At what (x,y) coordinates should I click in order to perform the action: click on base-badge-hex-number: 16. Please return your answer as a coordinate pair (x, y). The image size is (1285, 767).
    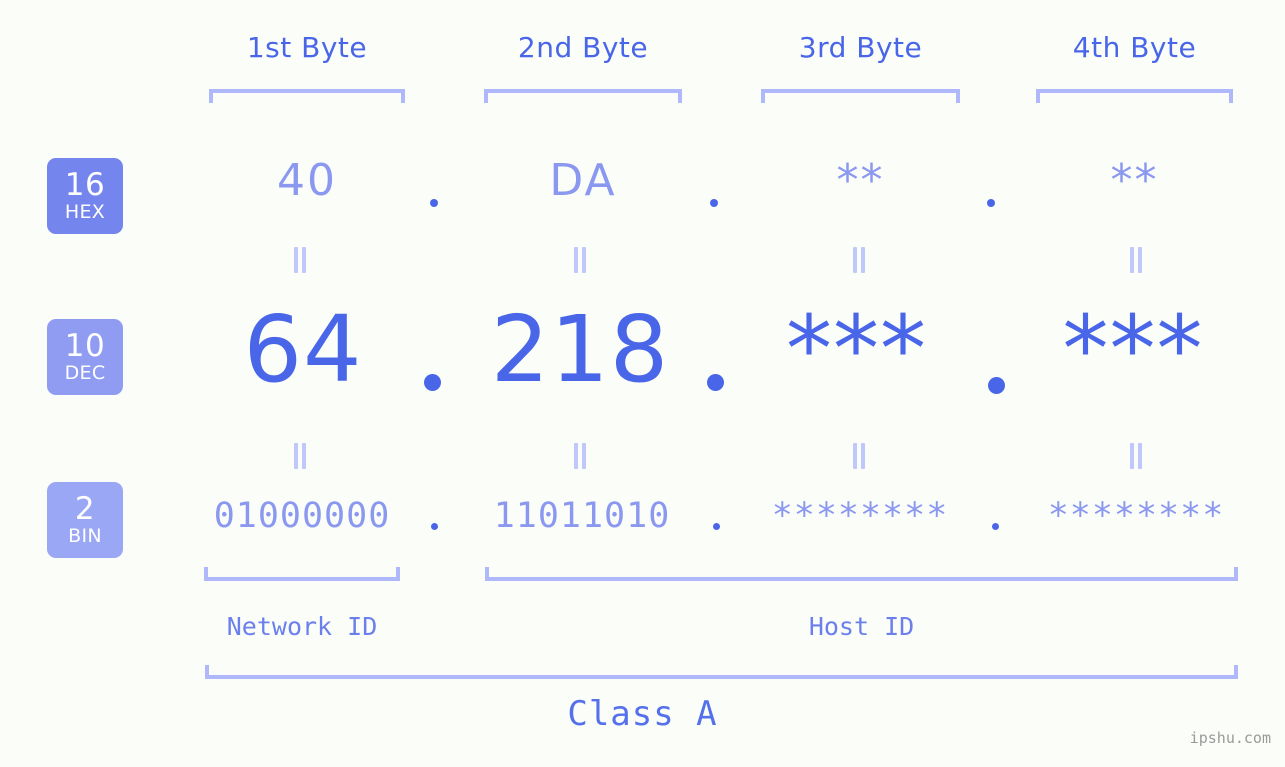
    Looking at the image, I should click on (85, 185).